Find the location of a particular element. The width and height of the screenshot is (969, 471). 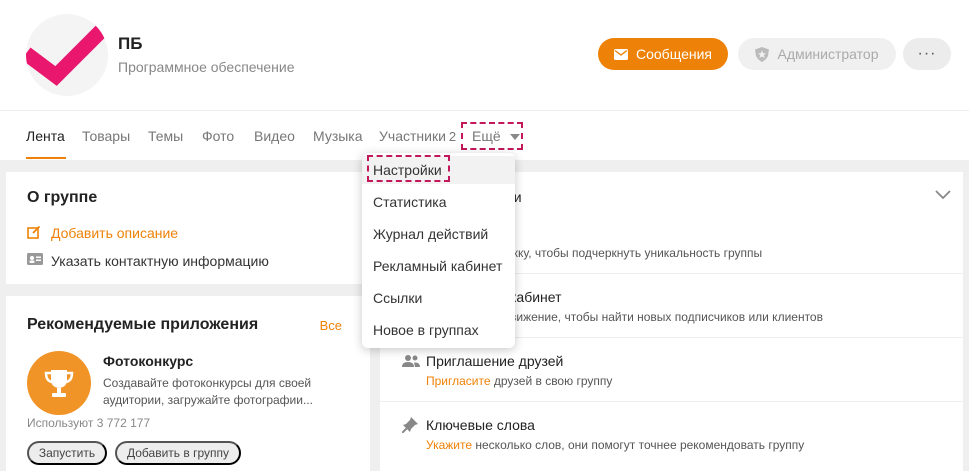

setup-item-2-title: кабинет is located at coordinates (536, 297).